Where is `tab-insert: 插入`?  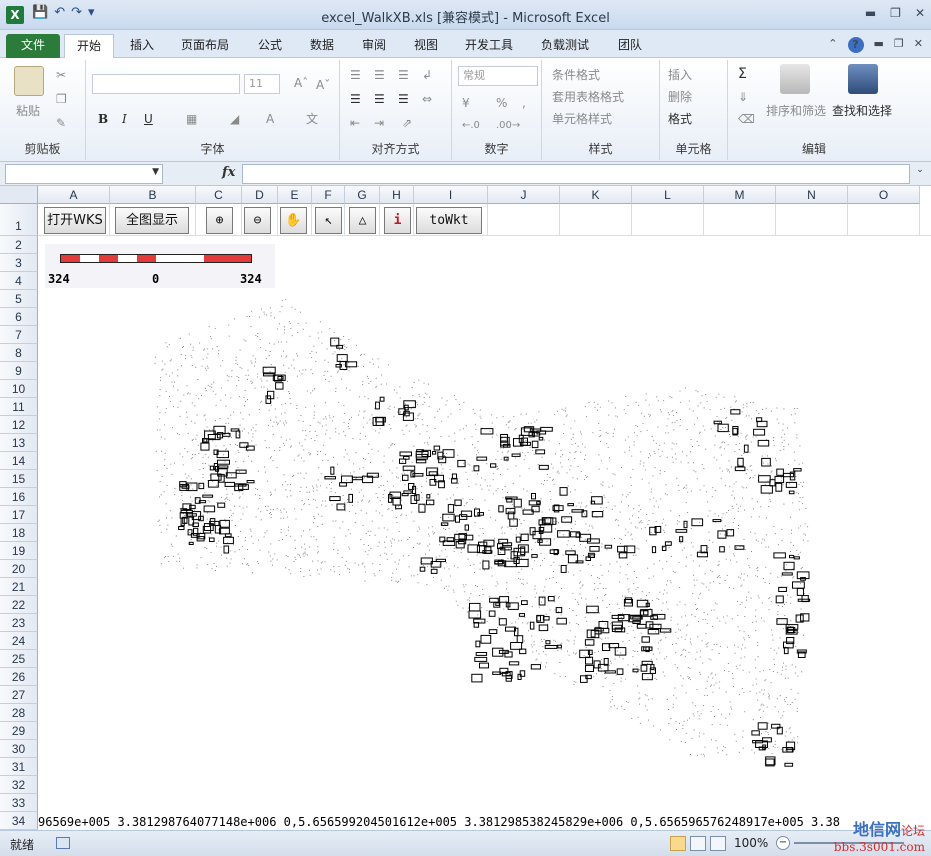 tab-insert: 插入 is located at coordinates (142, 46).